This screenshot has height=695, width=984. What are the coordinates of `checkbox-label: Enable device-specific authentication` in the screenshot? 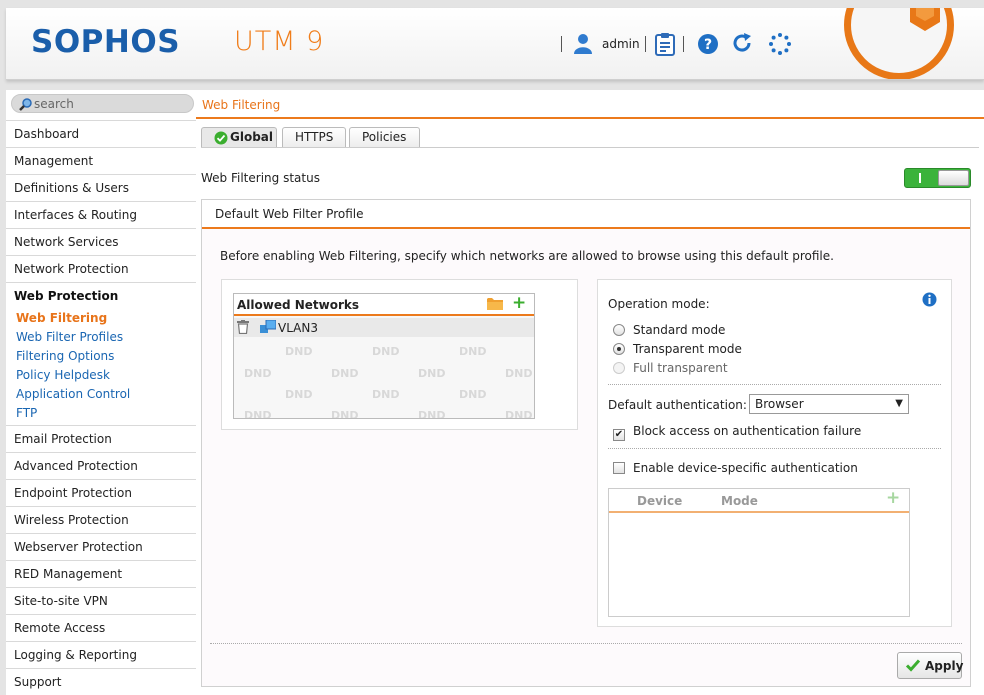 It's located at (745, 468).